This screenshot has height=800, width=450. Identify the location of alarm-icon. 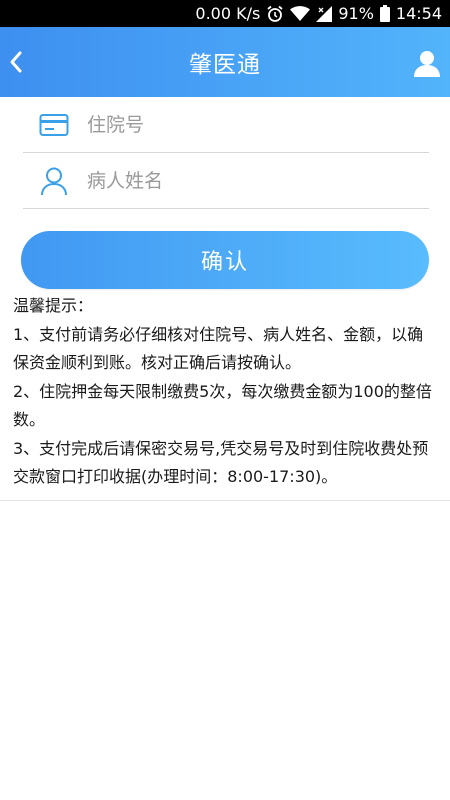
(275, 14).